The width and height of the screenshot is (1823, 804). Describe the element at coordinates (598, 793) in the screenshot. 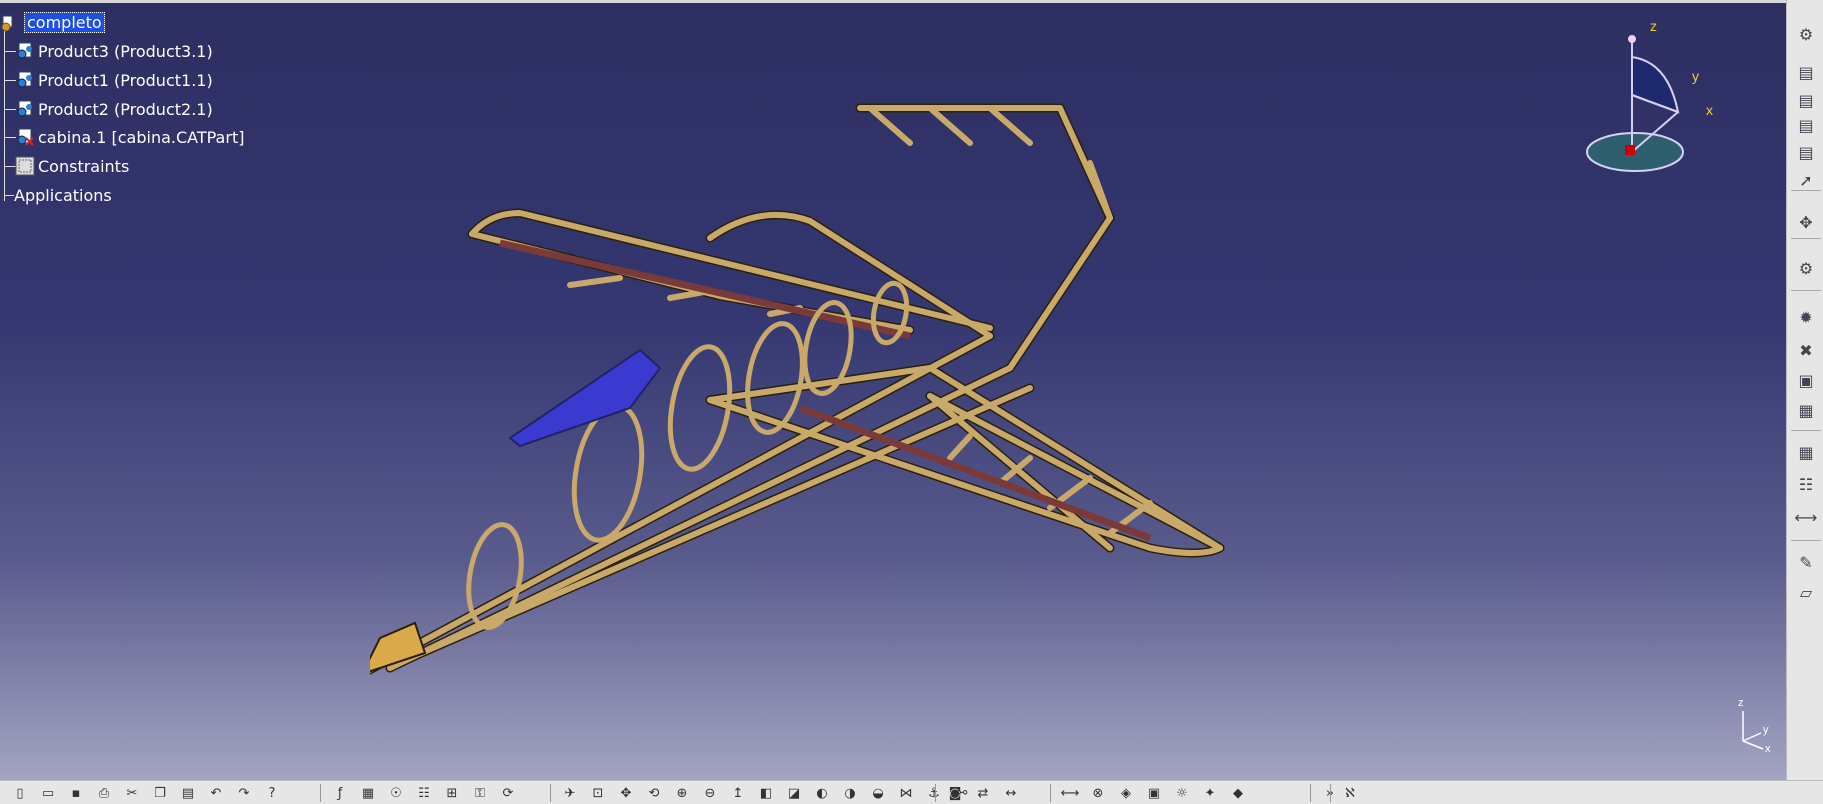

I see `bottom-tool-fit-all-icon: ⊡` at that location.